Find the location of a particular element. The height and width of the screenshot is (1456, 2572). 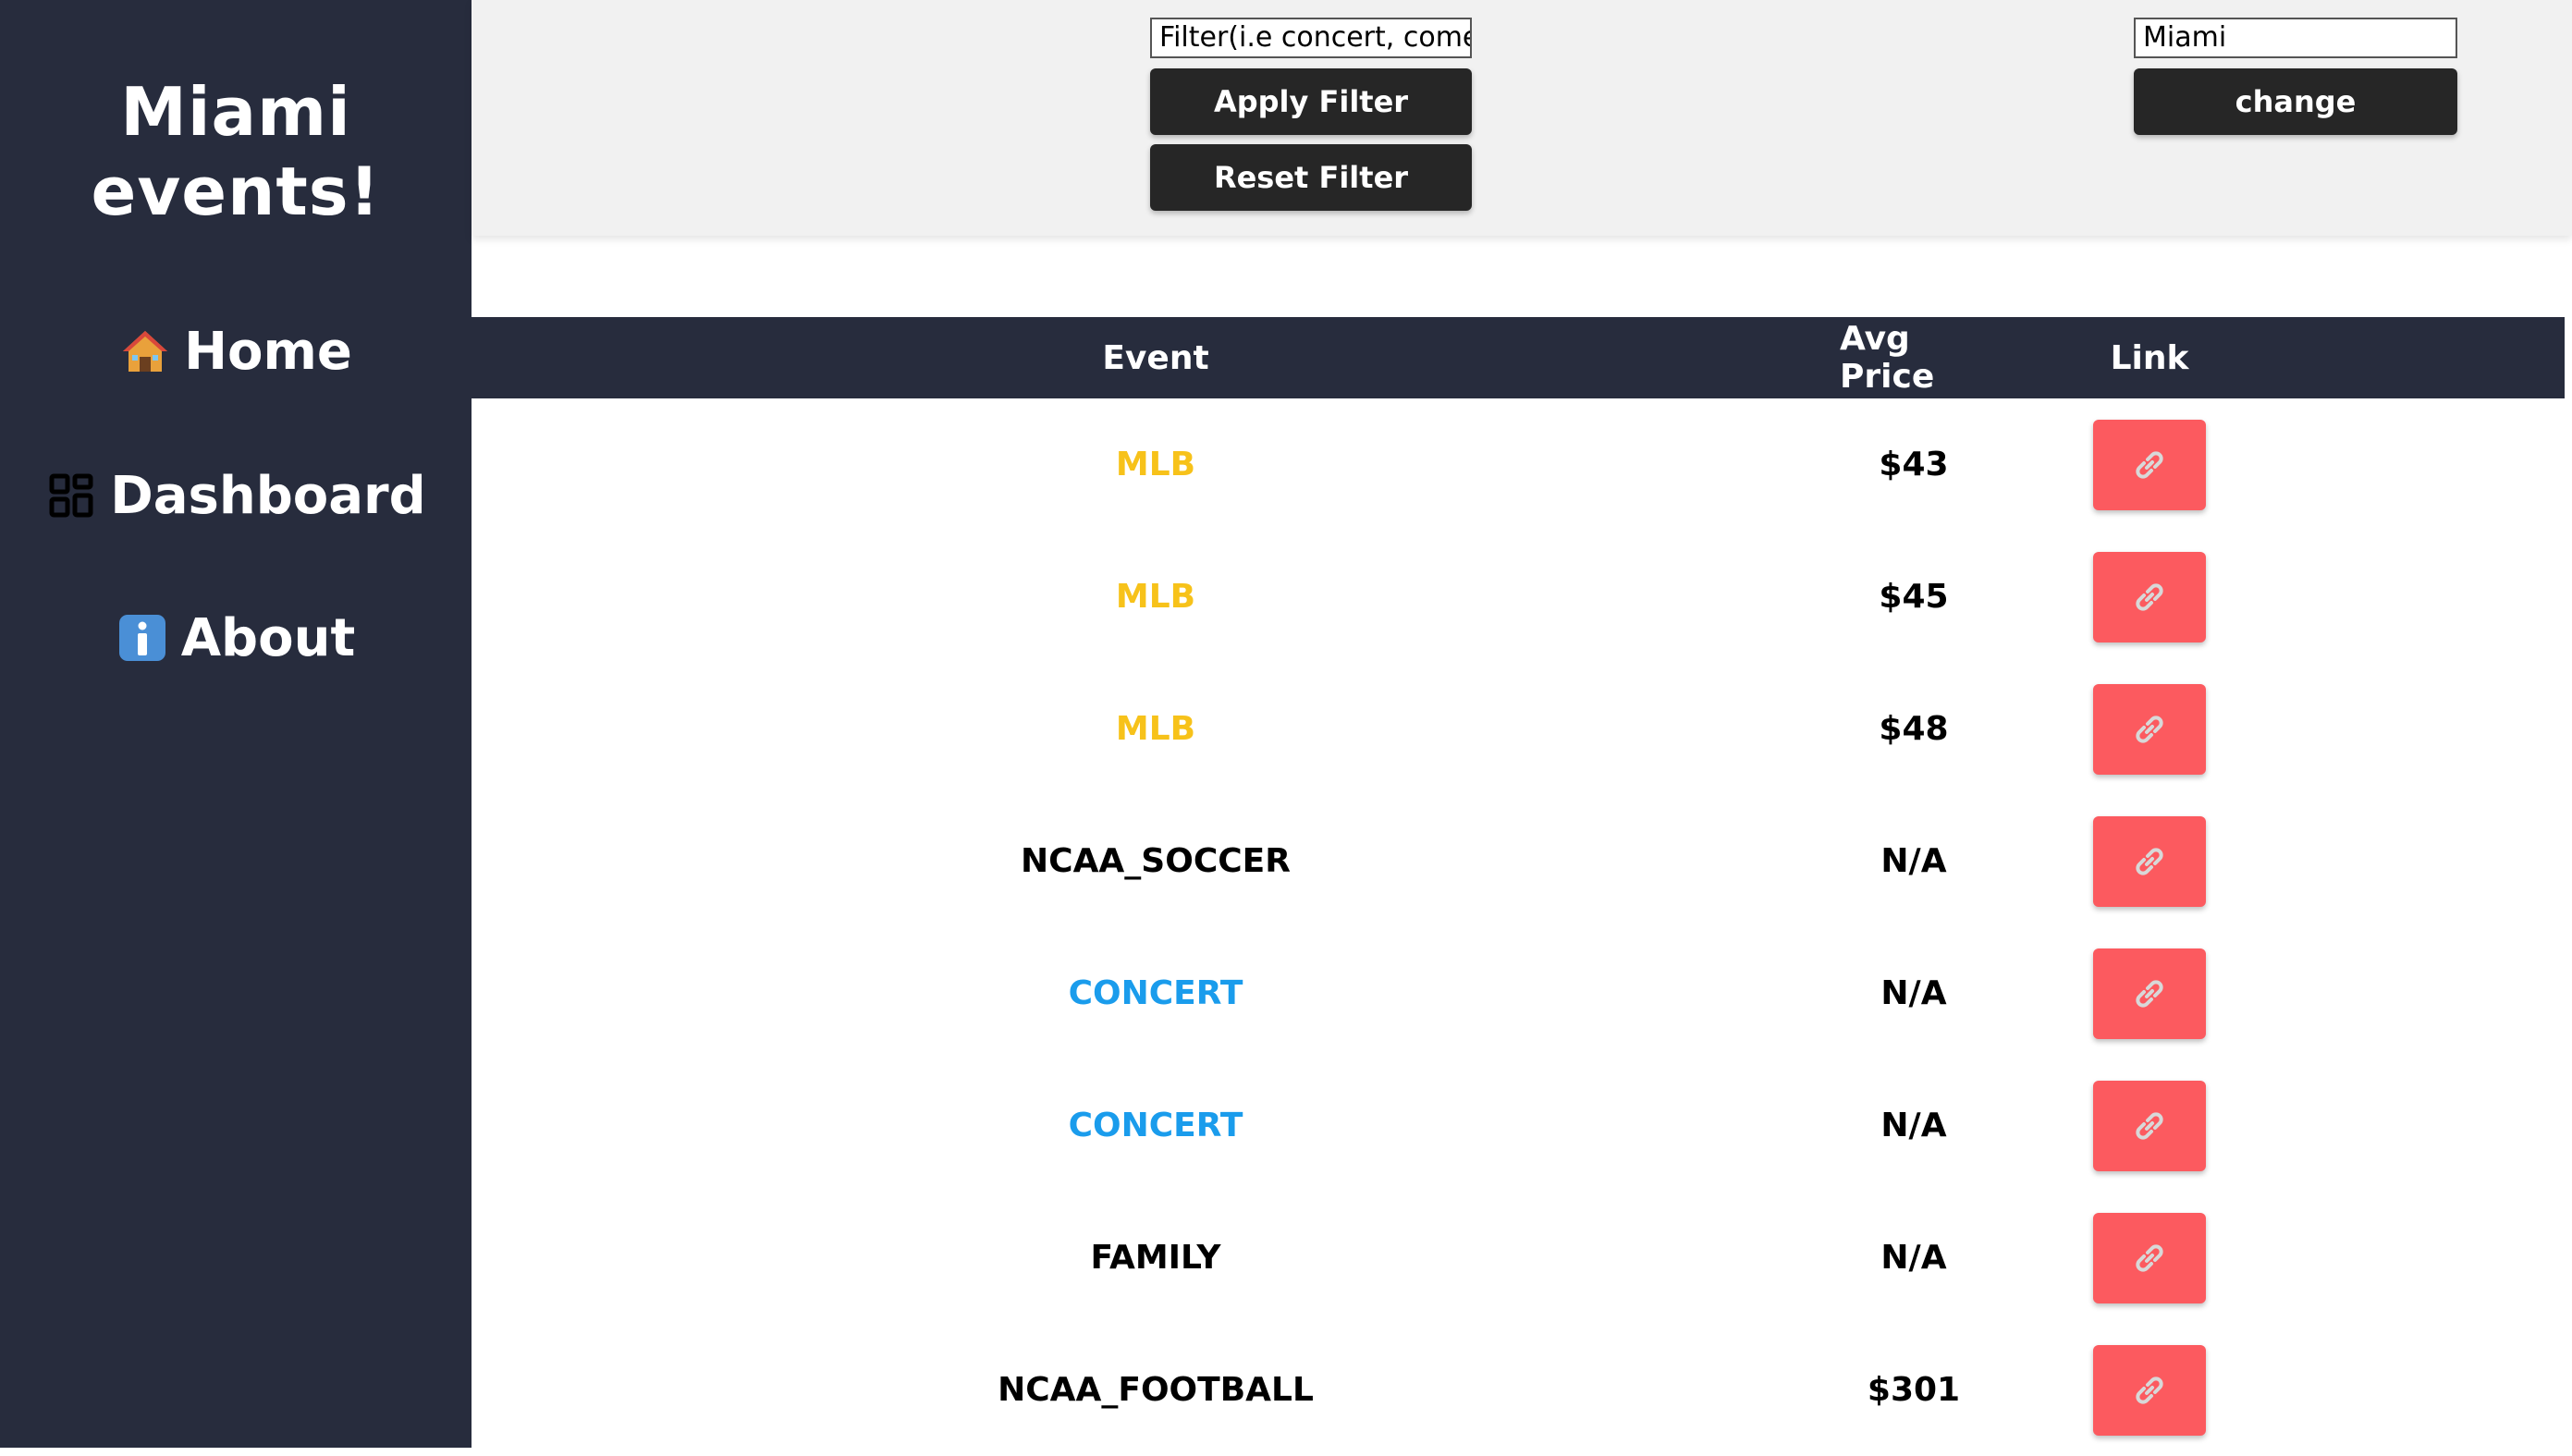

nav-item-home-label: Home is located at coordinates (268, 351).